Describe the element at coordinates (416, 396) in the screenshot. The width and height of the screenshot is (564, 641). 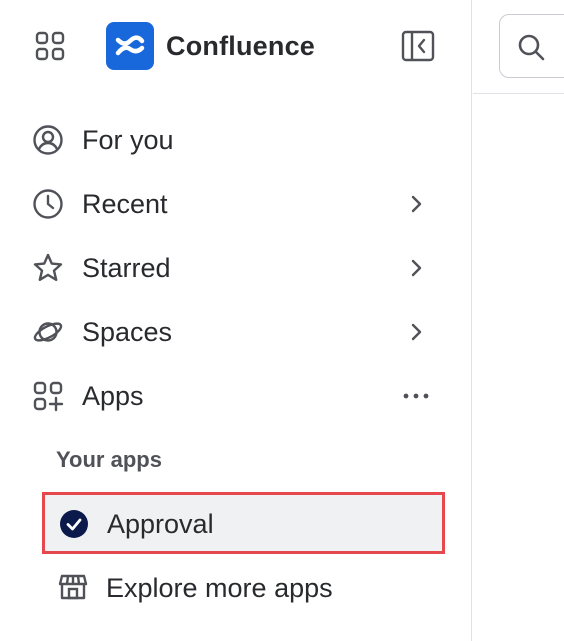
I see `more-options-icon` at that location.